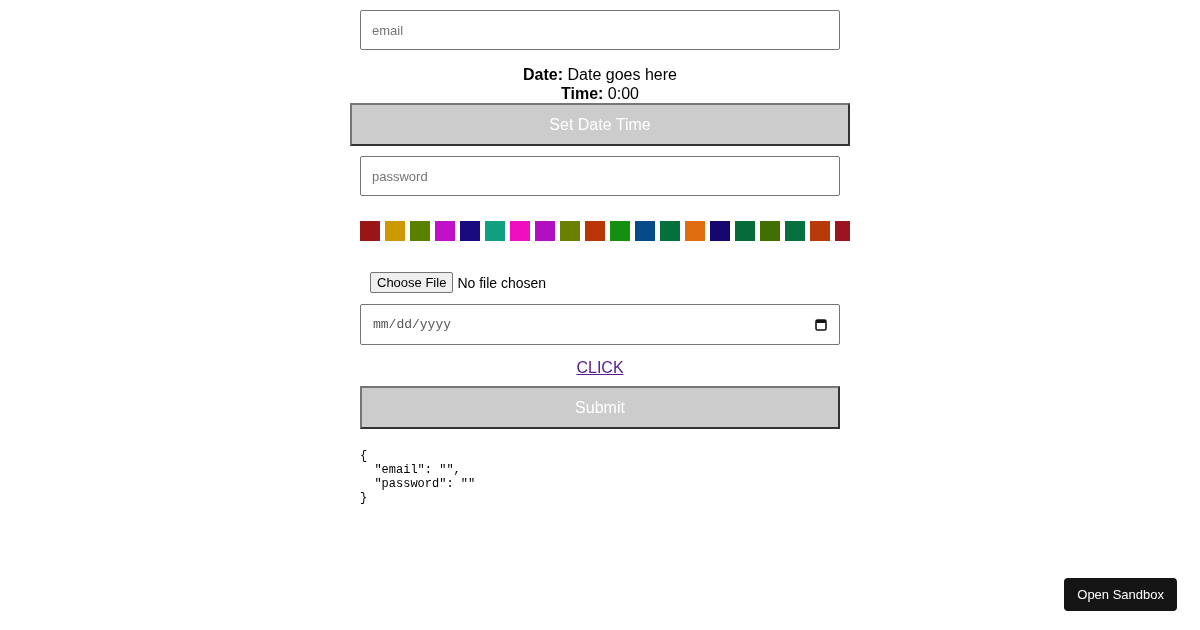  I want to click on calendar-icon, so click(821, 324).